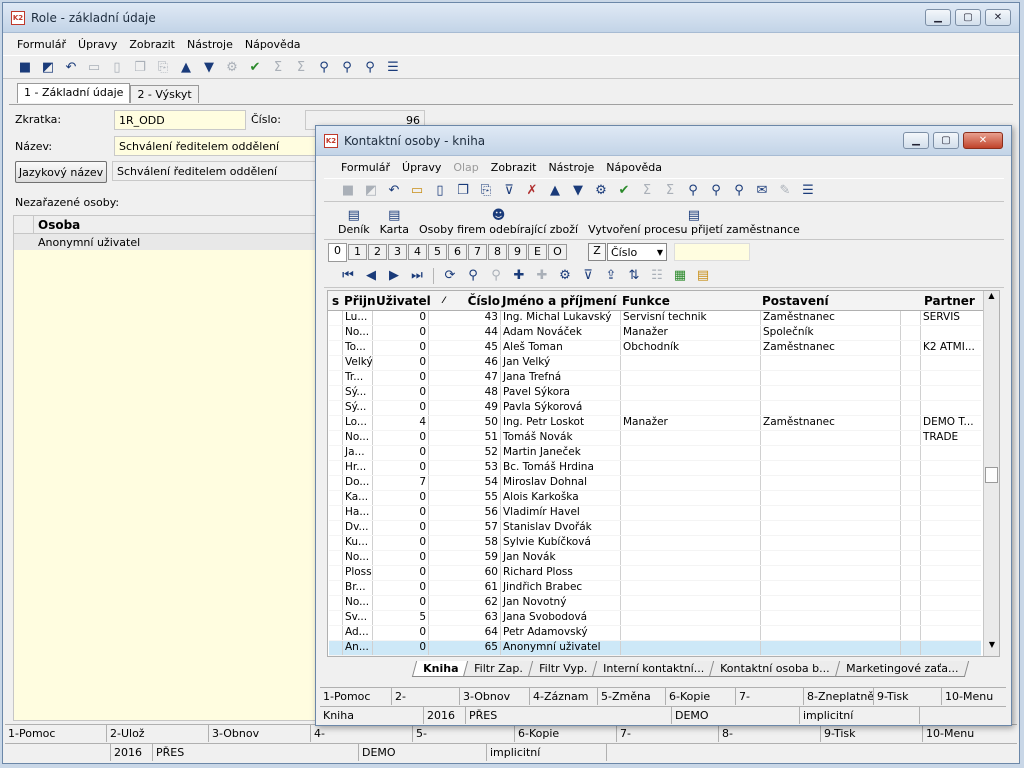 Image resolution: width=1024 pixels, height=768 pixels. What do you see at coordinates (680, 276) in the screenshot?
I see `excel-icon: ▦` at bounding box center [680, 276].